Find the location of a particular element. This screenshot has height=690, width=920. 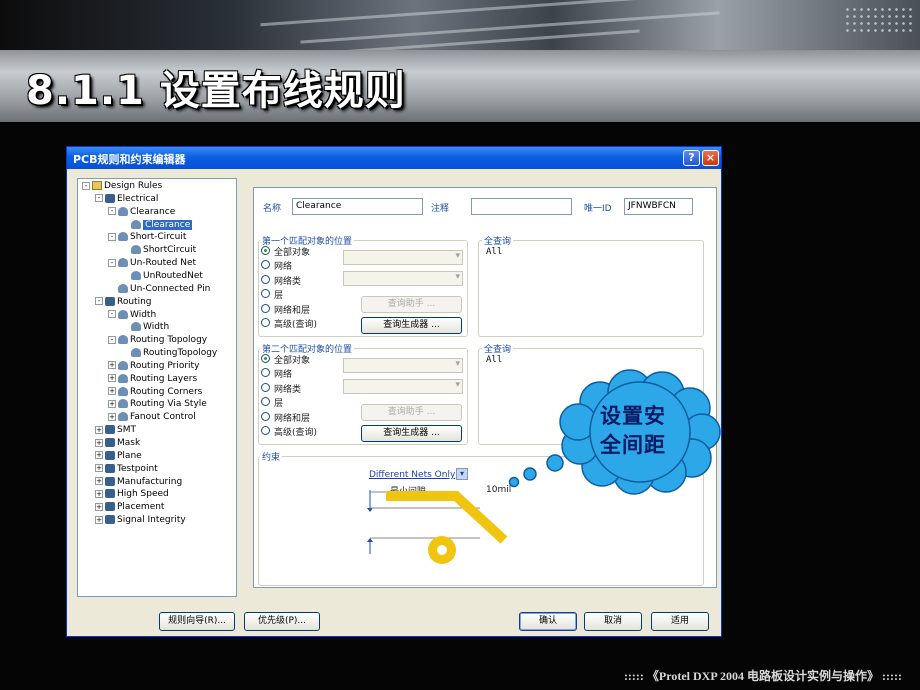

slide-footer: ::::: 《Protel DXP 2004 电路板设计实例与操作》 ::::: is located at coordinates (762, 676).